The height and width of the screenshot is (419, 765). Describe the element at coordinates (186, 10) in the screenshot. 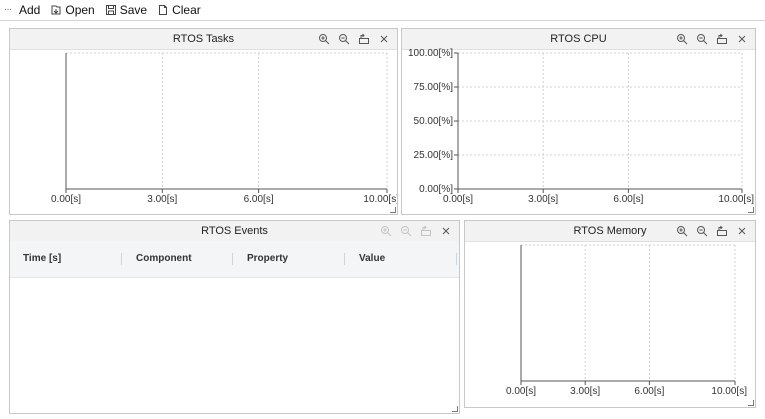

I see `clear-label: Clear` at that location.